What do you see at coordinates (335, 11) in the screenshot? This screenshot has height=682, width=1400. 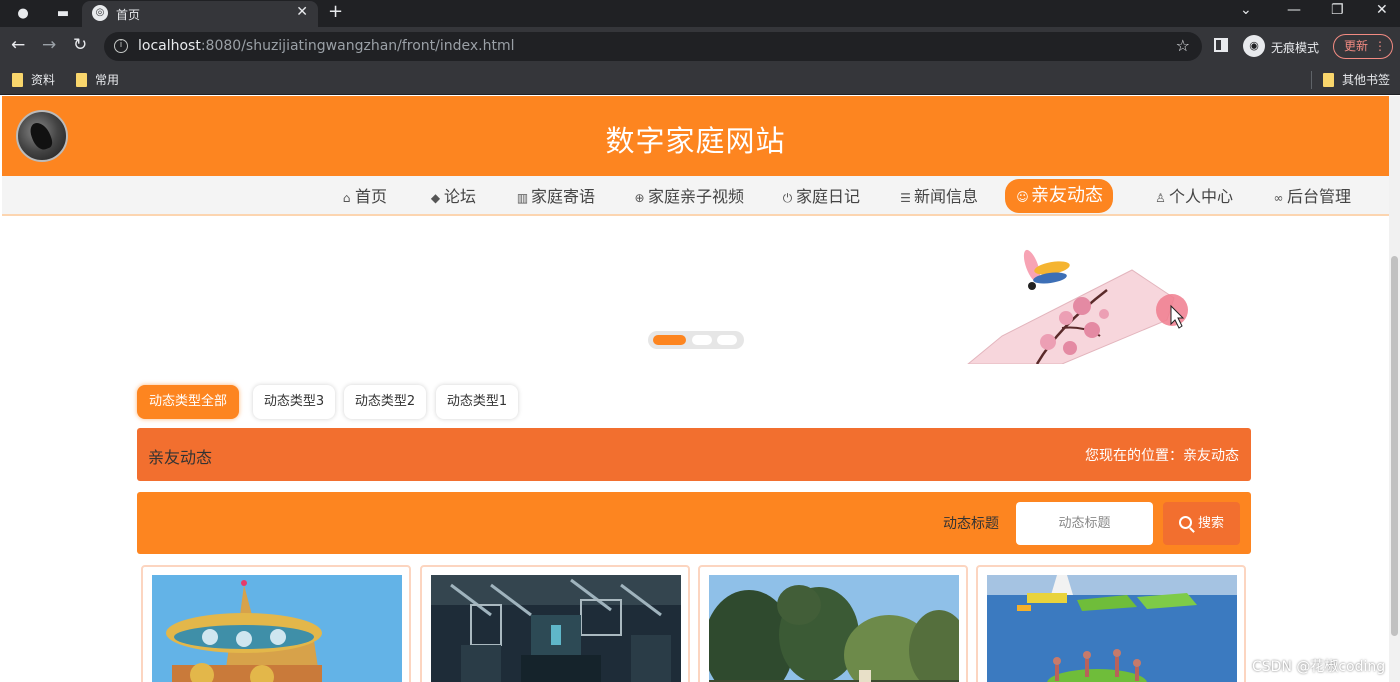 I see `new-tab-button: +` at bounding box center [335, 11].